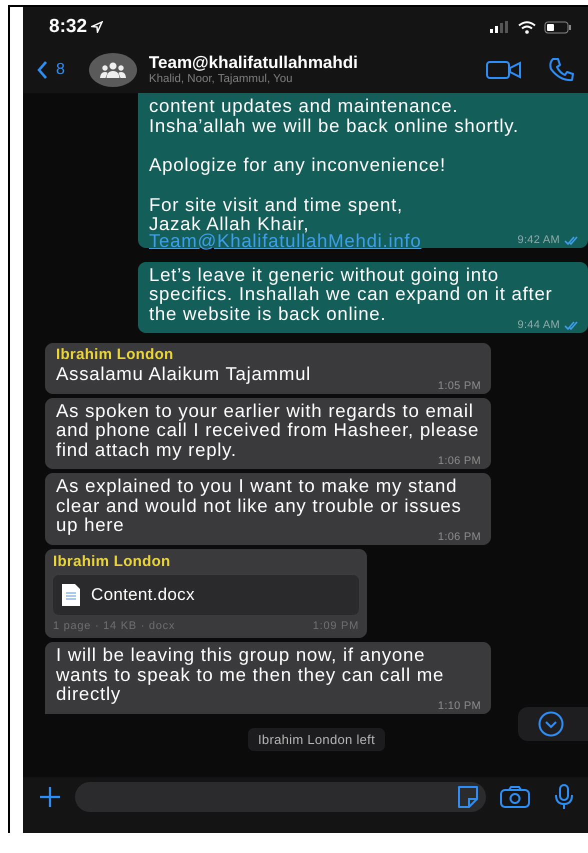  What do you see at coordinates (564, 797) in the screenshot?
I see `microphone-icon` at bounding box center [564, 797].